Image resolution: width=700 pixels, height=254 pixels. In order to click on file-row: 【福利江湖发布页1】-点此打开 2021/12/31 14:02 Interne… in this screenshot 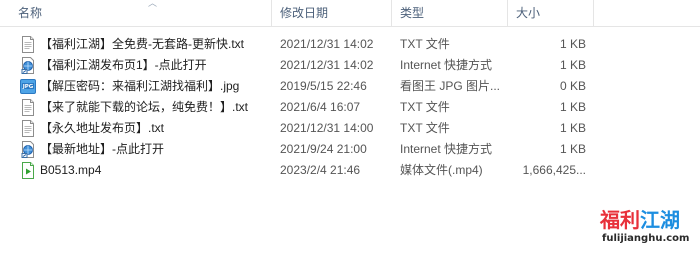, I will do `click(350, 65)`.